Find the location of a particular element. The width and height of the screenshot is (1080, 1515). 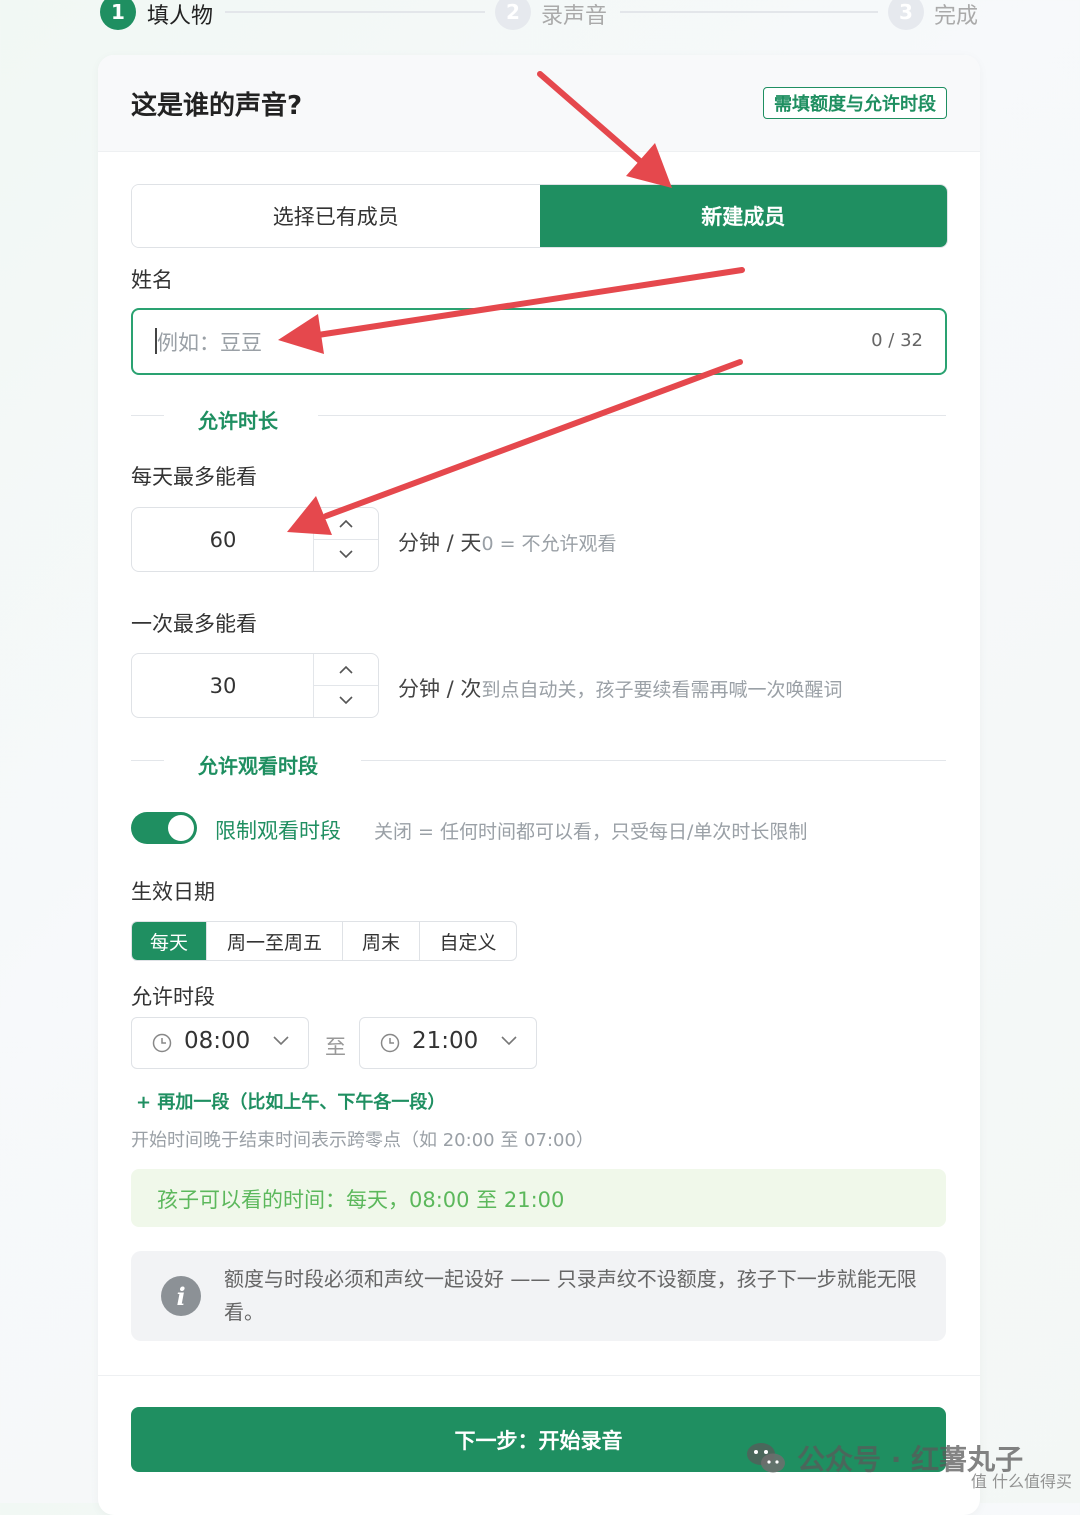

name-char-count: 0 / 32 is located at coordinates (897, 340).